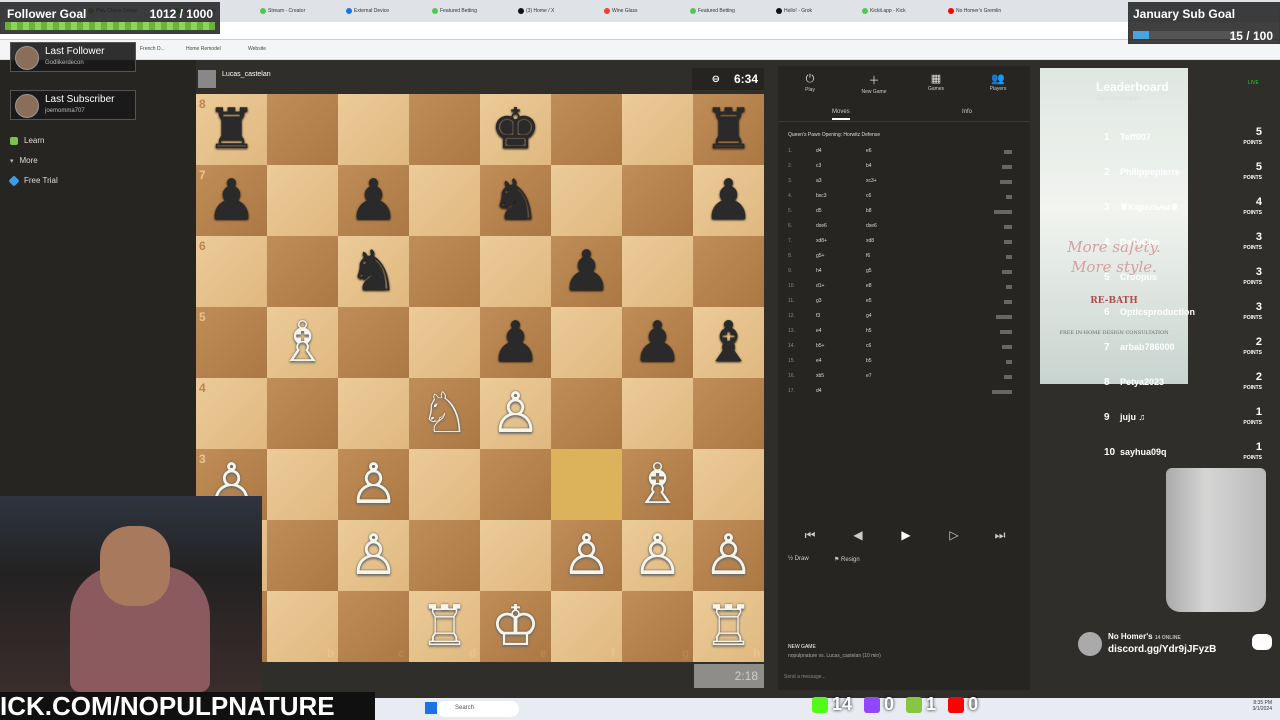 The height and width of the screenshot is (720, 1280). What do you see at coordinates (869, 271) in the screenshot?
I see `black-move: g5` at bounding box center [869, 271].